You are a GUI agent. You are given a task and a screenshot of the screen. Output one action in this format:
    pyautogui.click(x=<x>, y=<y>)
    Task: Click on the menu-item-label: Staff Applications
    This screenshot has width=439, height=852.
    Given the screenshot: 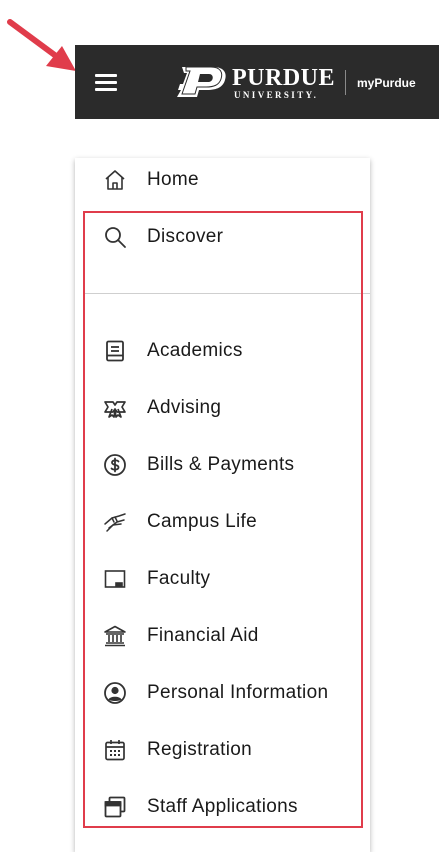 What is the action you would take?
    pyautogui.click(x=222, y=806)
    